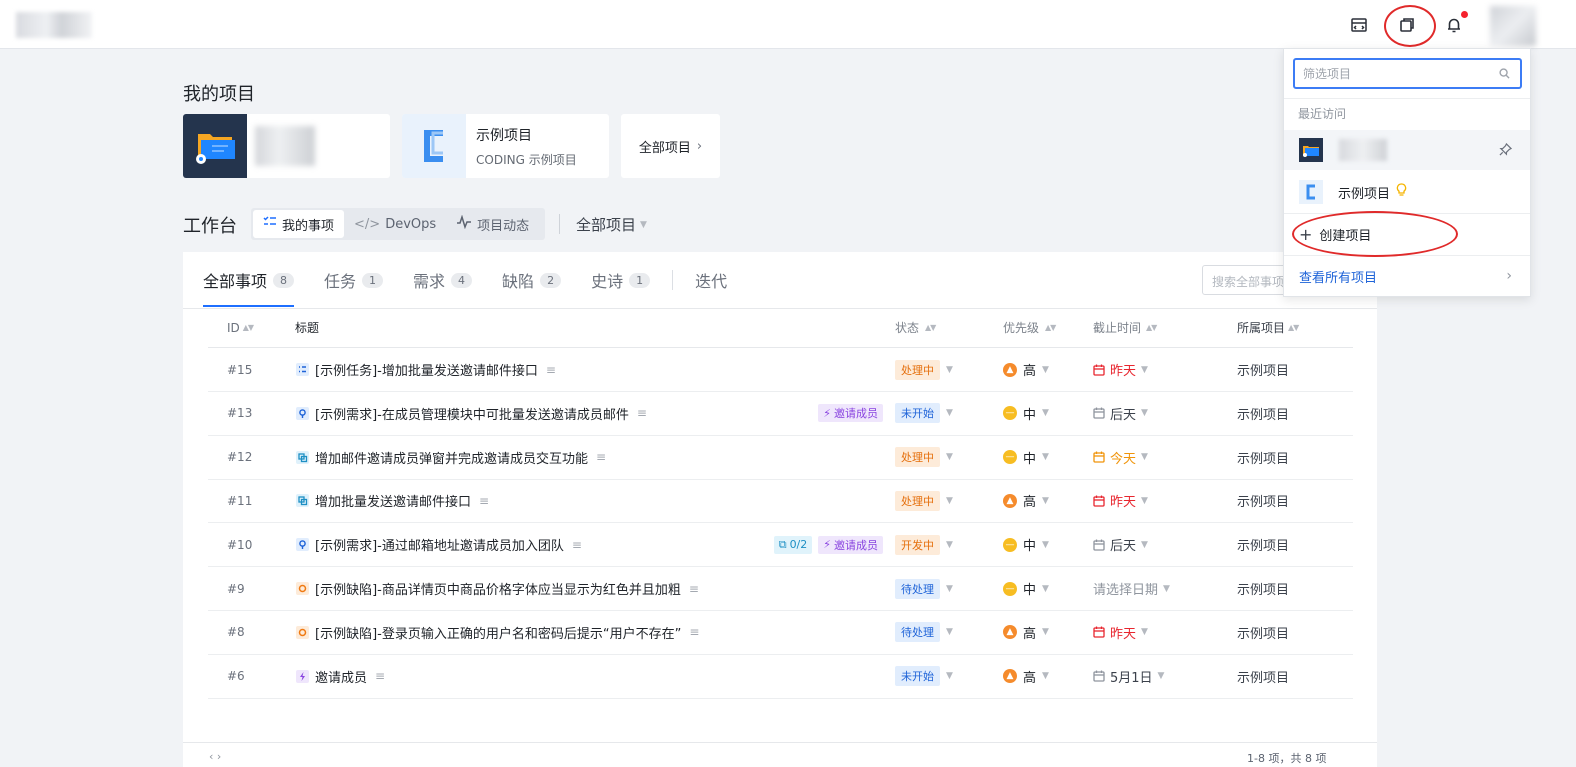 Image resolution: width=1576 pixels, height=767 pixels. Describe the element at coordinates (1407, 192) in the screenshot. I see `recent-item-example: 示例项目` at that location.